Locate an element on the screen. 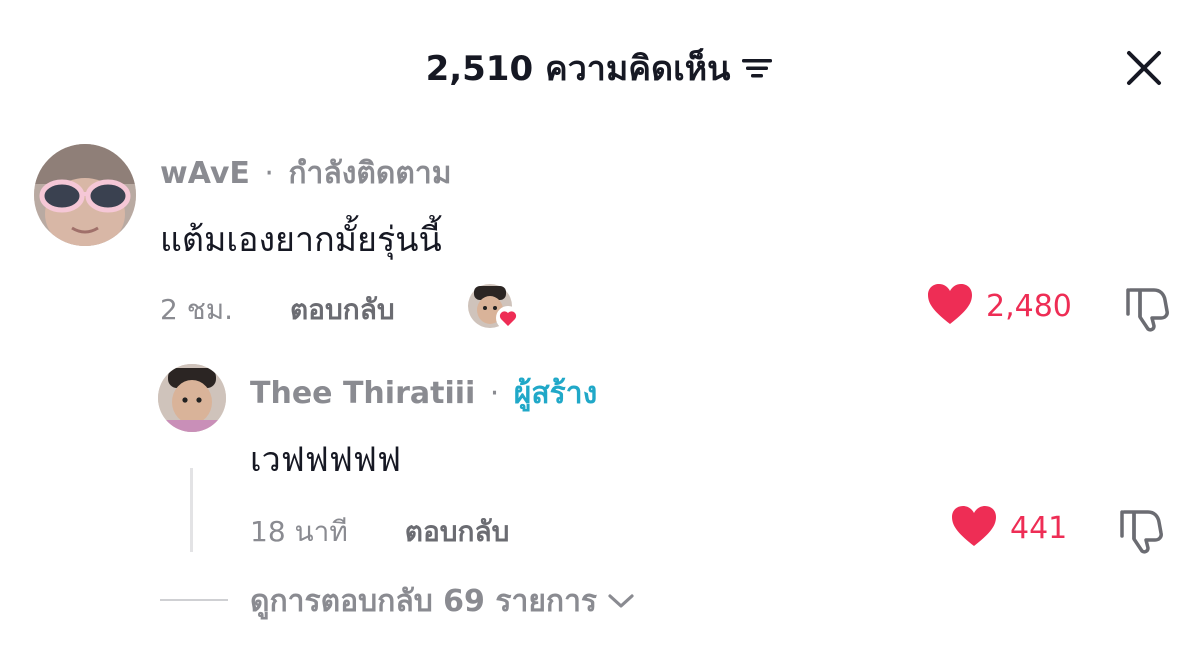  comments-header: 2,510 ความคิดเห็น is located at coordinates (600, 68).